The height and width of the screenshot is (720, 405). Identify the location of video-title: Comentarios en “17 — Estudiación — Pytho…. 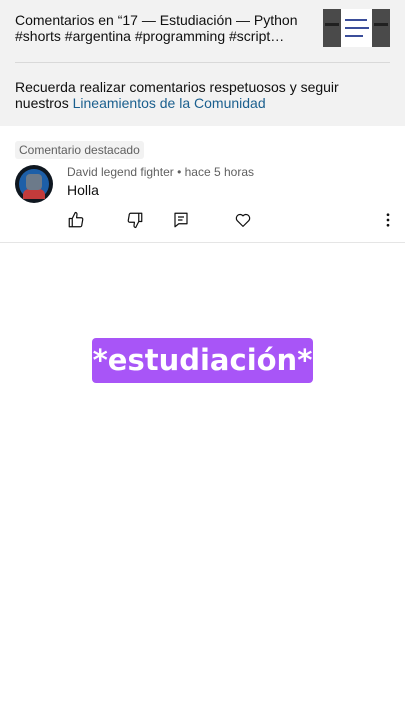
(165, 28).